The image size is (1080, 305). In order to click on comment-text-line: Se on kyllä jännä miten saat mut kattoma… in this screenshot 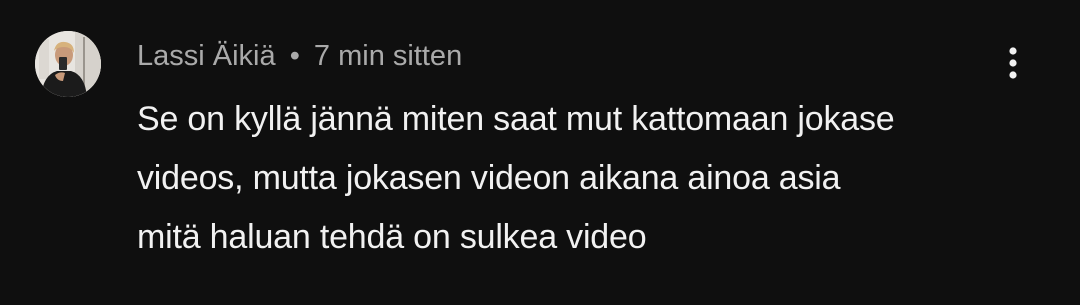, I will do `click(516, 119)`.